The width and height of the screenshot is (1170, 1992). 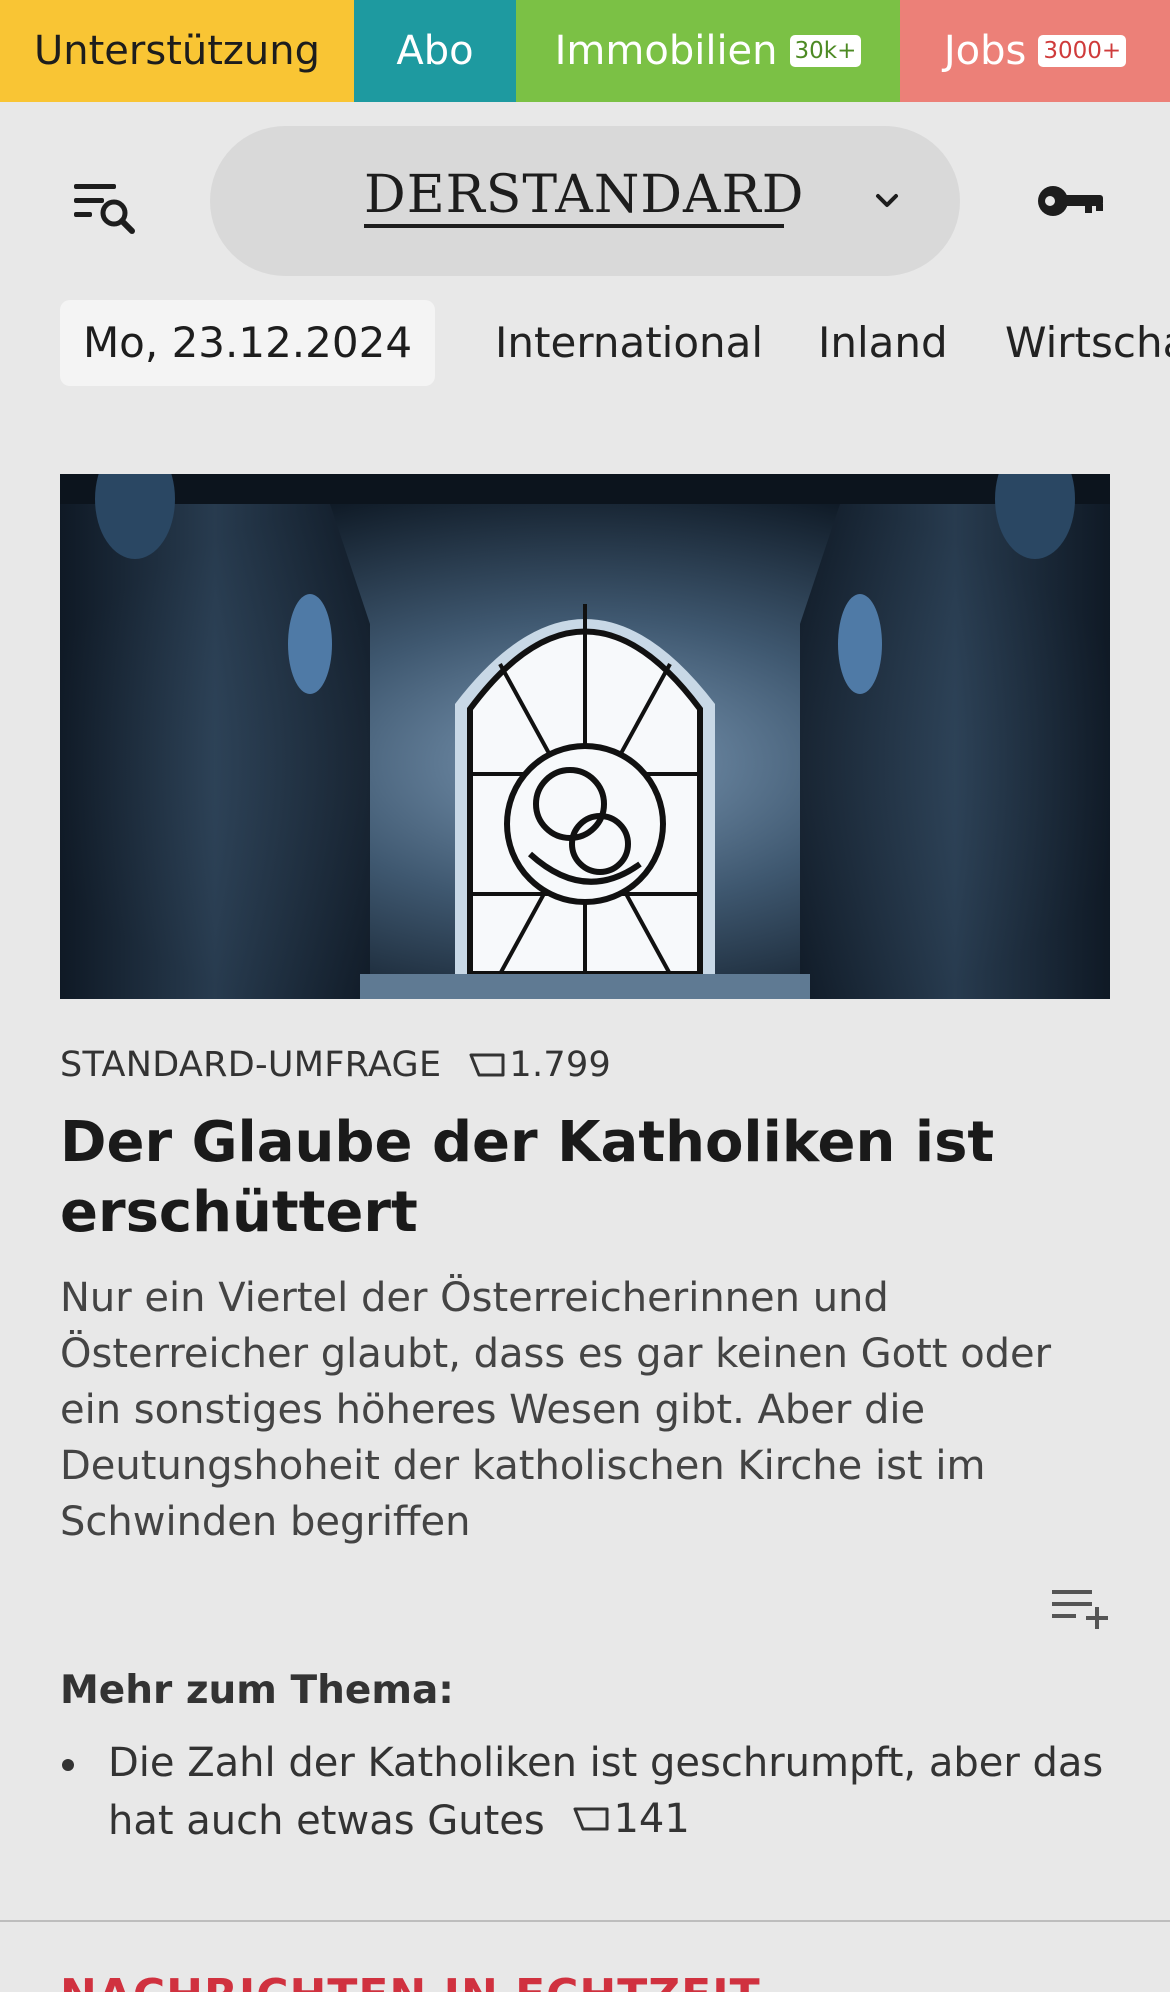 I want to click on kicker-label: STANDARD-UMFRAGE, so click(x=251, y=1065).